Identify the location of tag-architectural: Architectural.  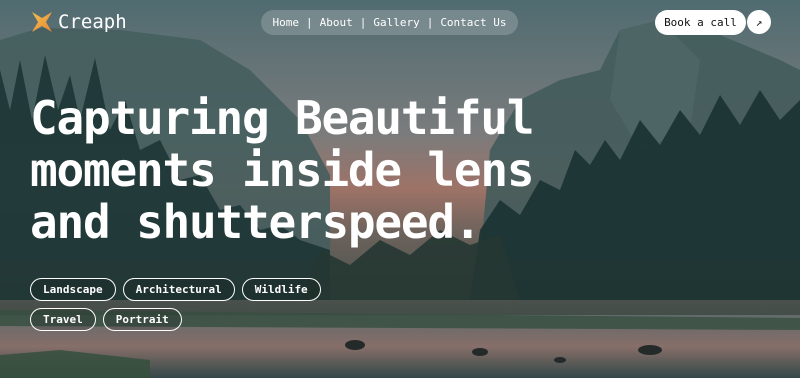
(178, 289).